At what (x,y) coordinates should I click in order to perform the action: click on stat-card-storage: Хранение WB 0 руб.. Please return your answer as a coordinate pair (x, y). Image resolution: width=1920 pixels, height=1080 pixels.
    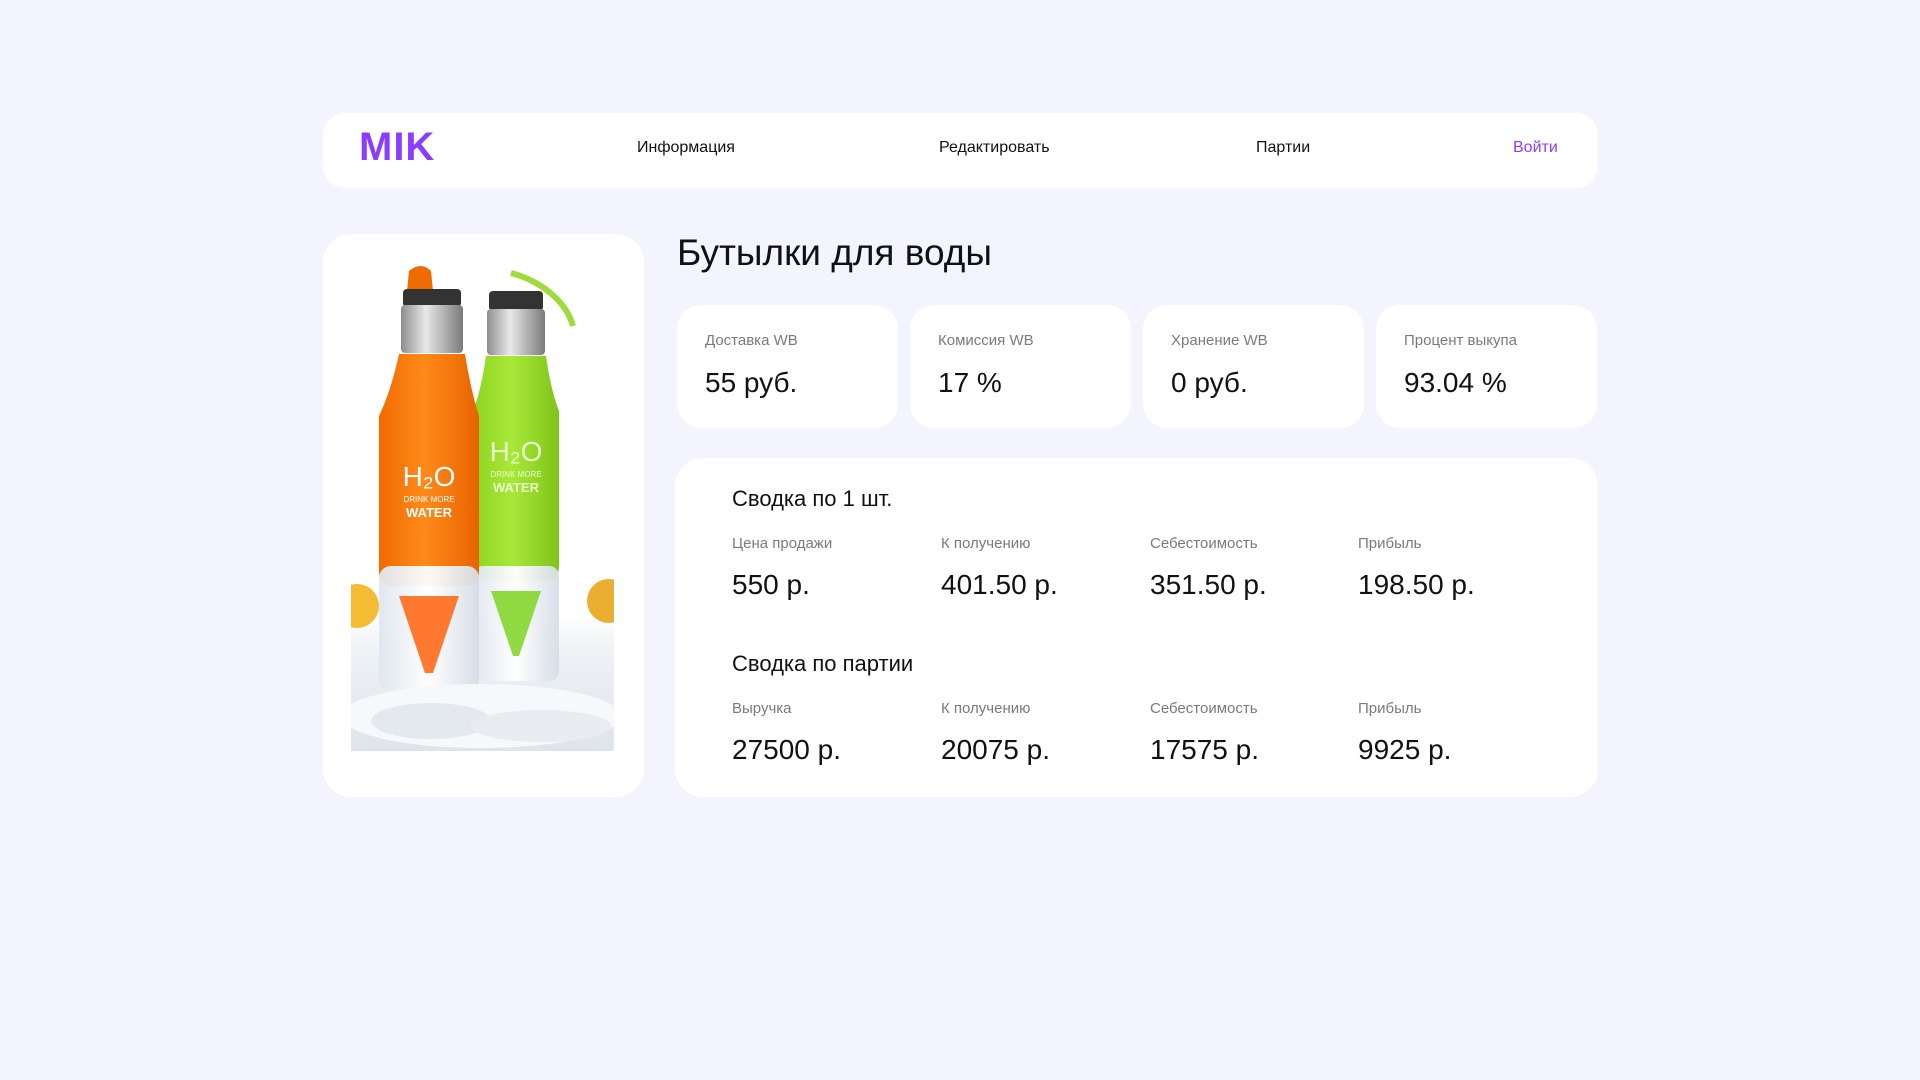
    Looking at the image, I should click on (1253, 366).